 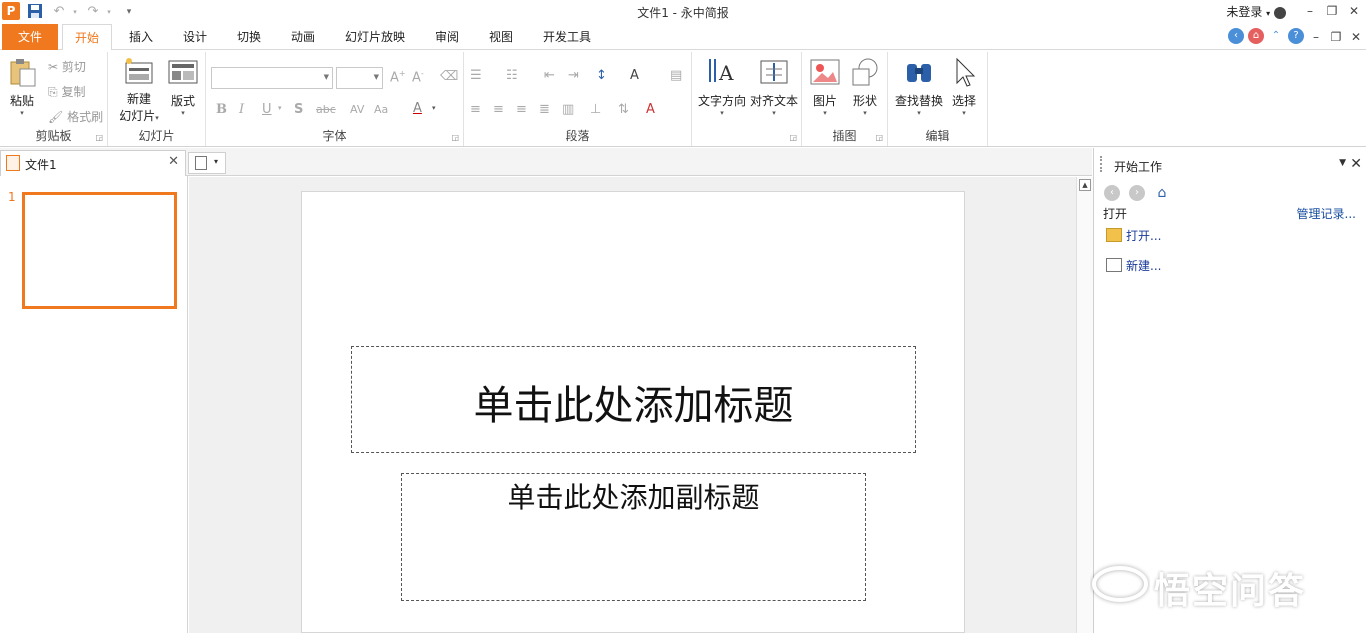 I want to click on numbering-icon: ☷, so click(x=512, y=75).